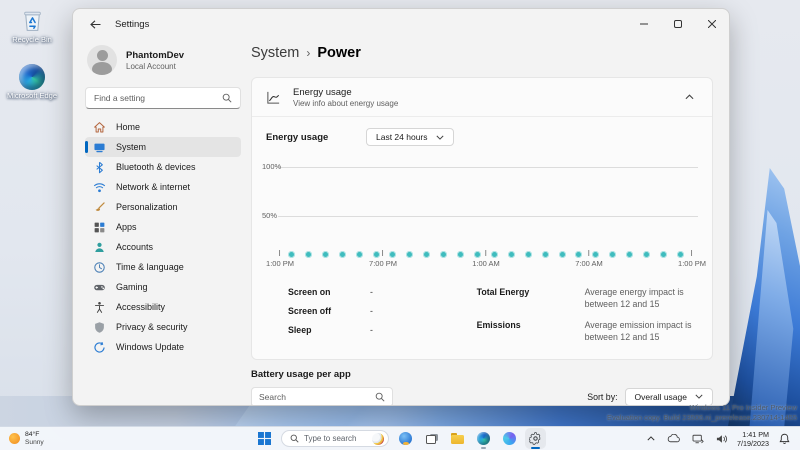  I want to click on window-title: Settings, so click(132, 24).